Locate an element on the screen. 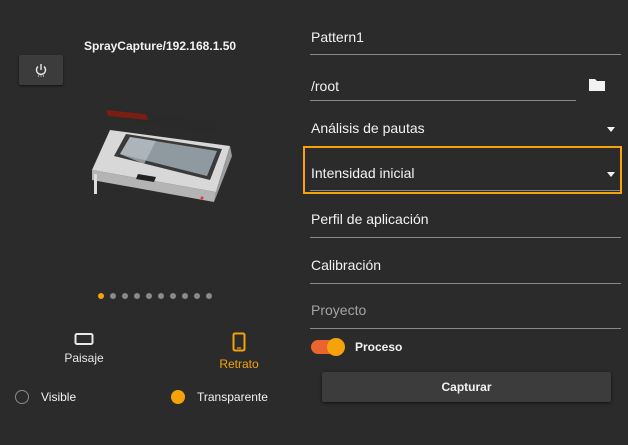  portrait-icon is located at coordinates (239, 342).